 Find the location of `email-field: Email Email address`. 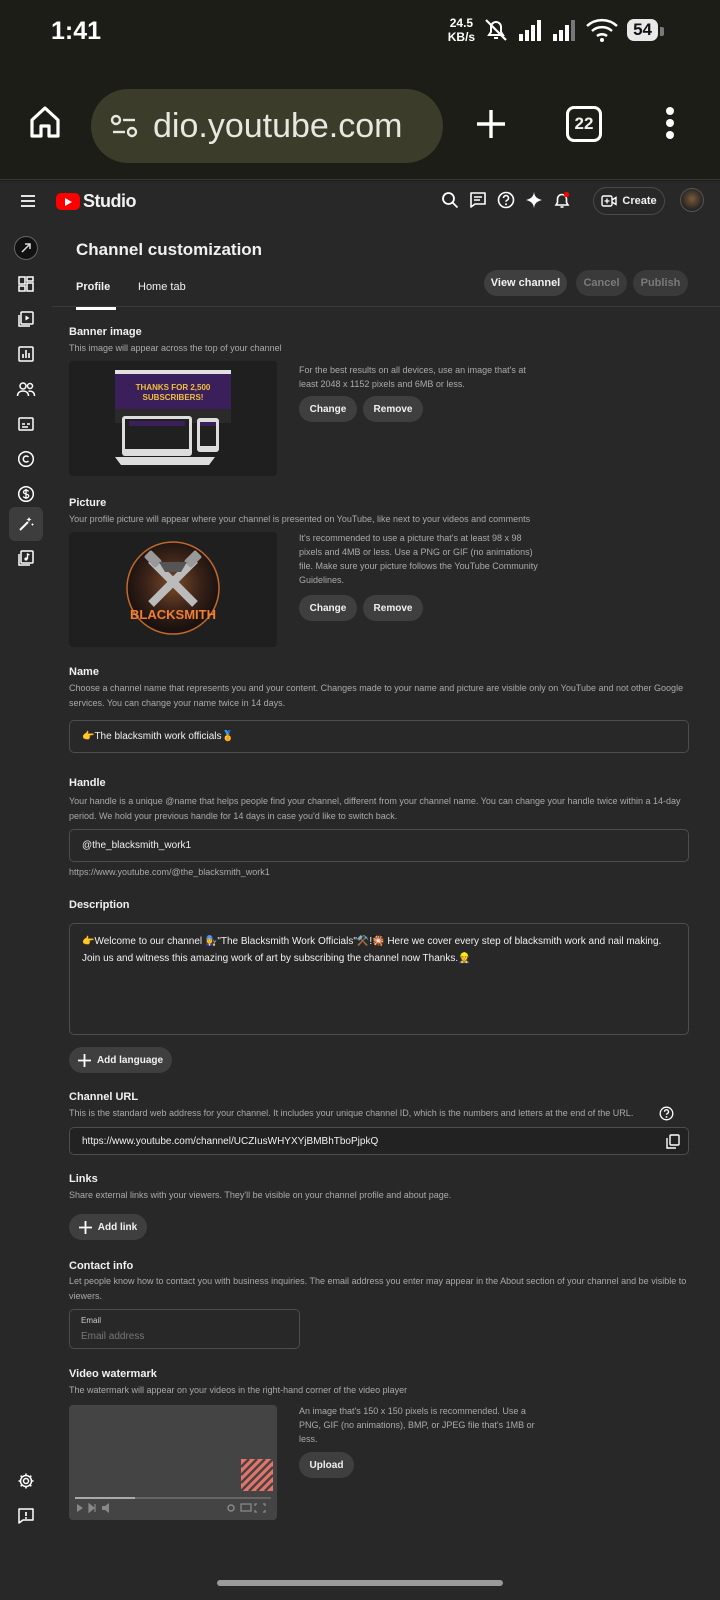

email-field: Email Email address is located at coordinates (184, 1329).